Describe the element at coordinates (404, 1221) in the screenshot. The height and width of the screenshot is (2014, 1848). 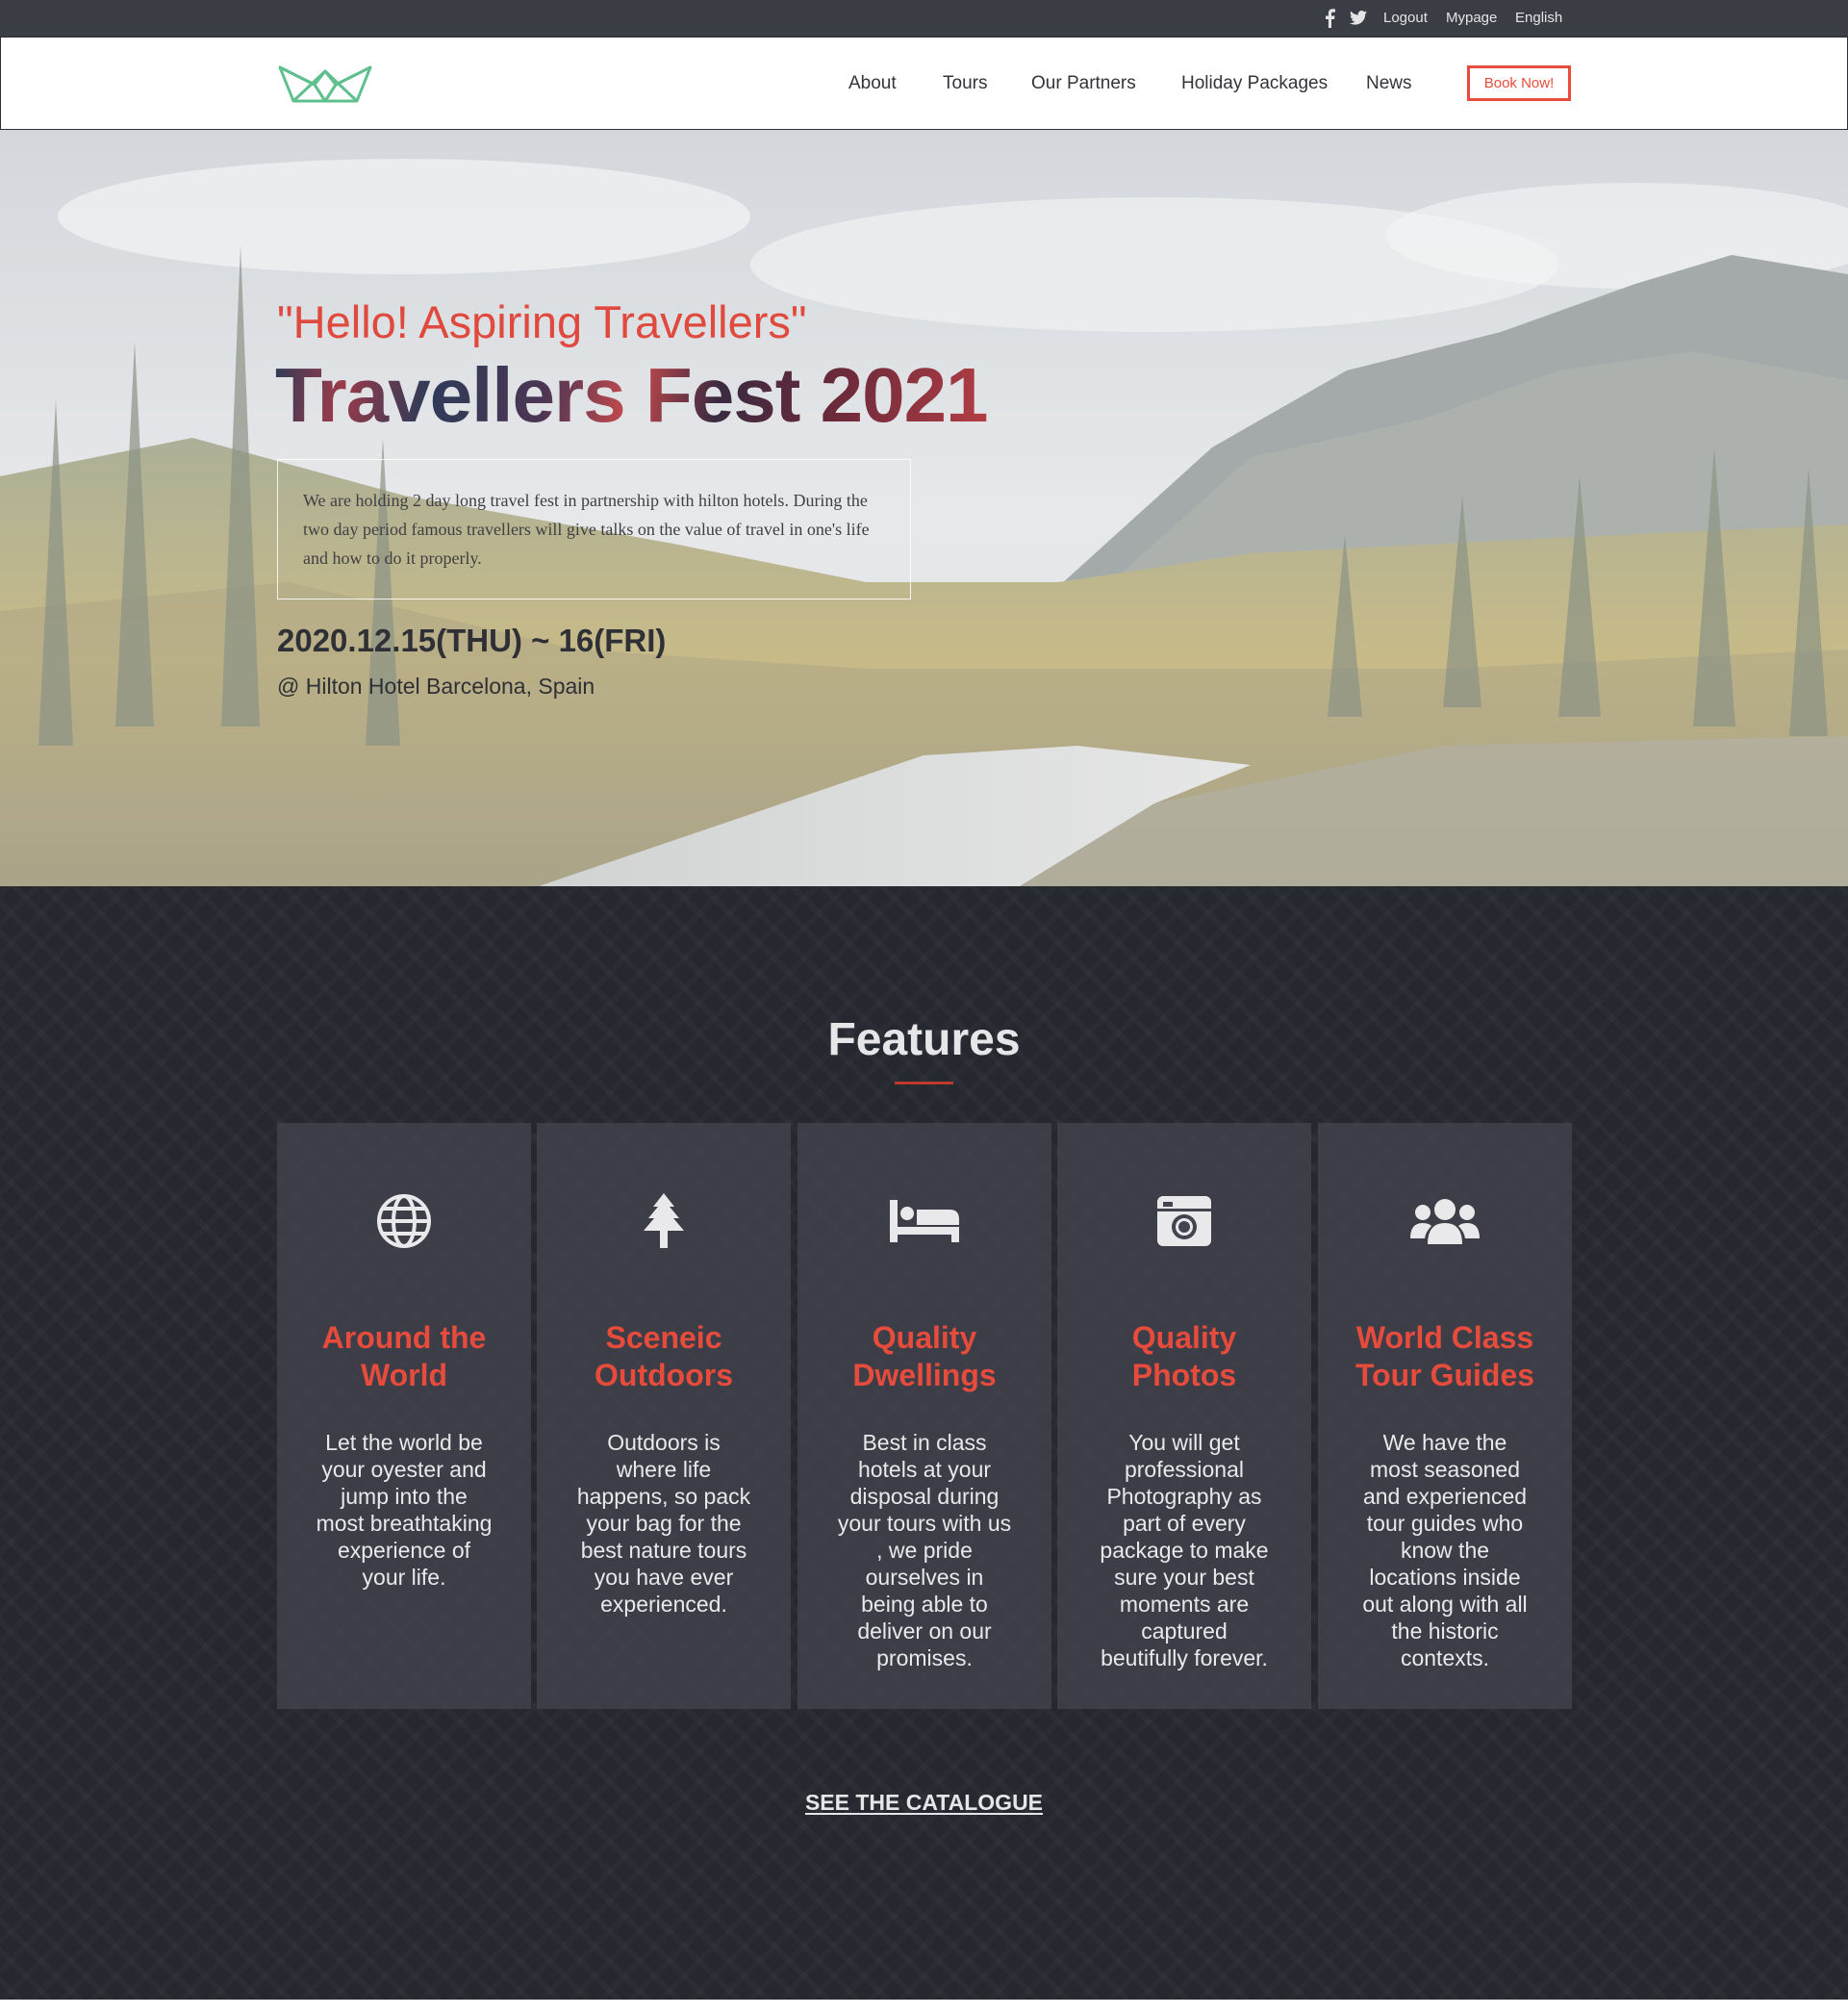
I see `globe-icon` at that location.